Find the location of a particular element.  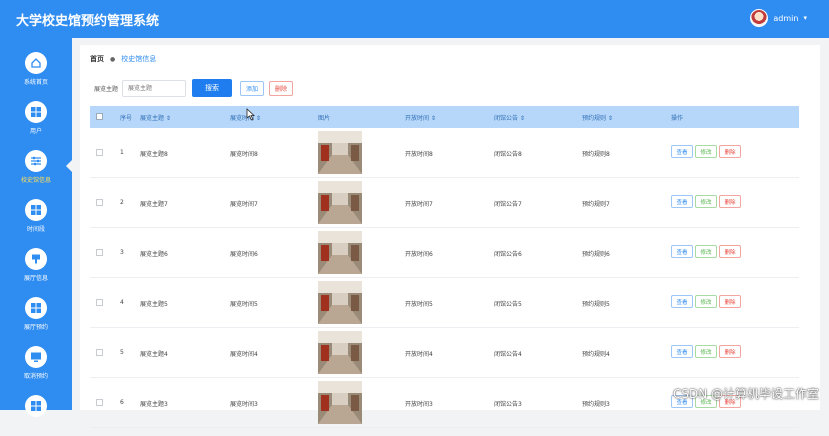

cell-open: 开放时间5 is located at coordinates (419, 303).